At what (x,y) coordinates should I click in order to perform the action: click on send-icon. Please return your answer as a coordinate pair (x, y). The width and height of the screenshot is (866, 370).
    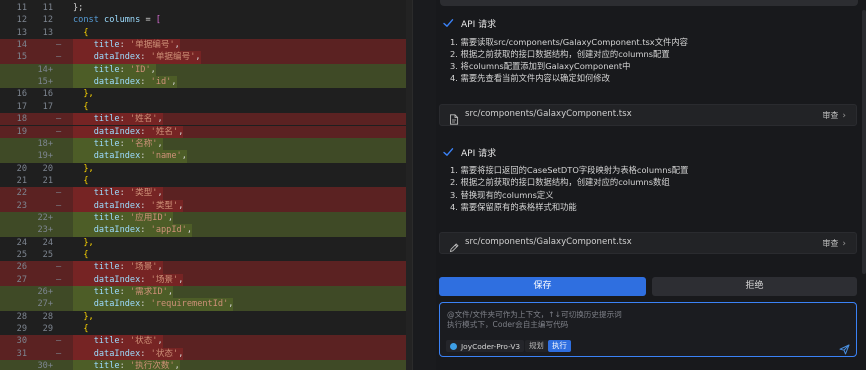
    Looking at the image, I should click on (844, 347).